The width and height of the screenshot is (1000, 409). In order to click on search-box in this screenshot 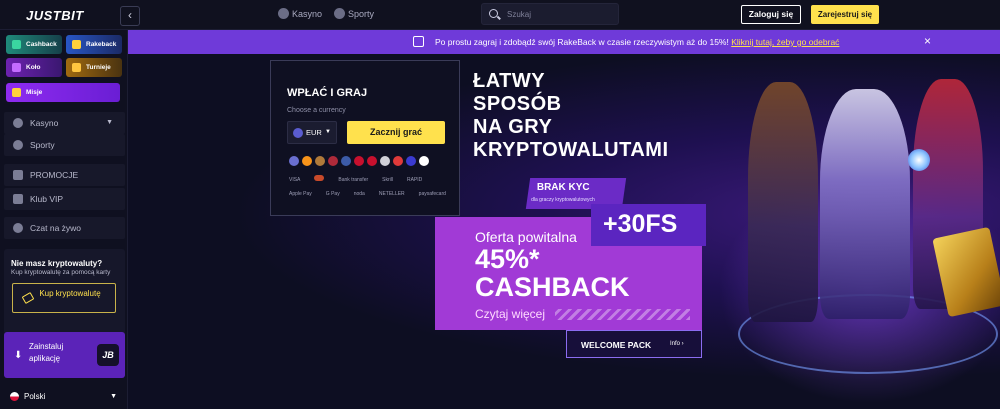, I will do `click(550, 14)`.